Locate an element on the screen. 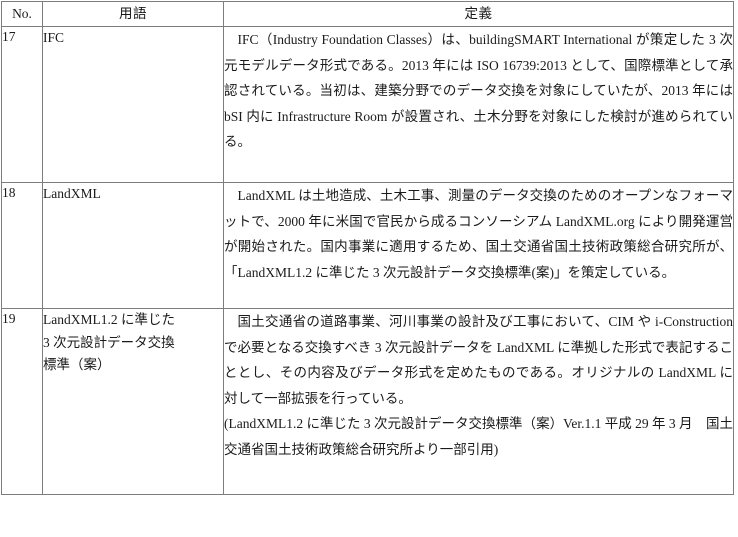 The image size is (738, 537). term-line: 3 次元設計データ交換 is located at coordinates (109, 342).